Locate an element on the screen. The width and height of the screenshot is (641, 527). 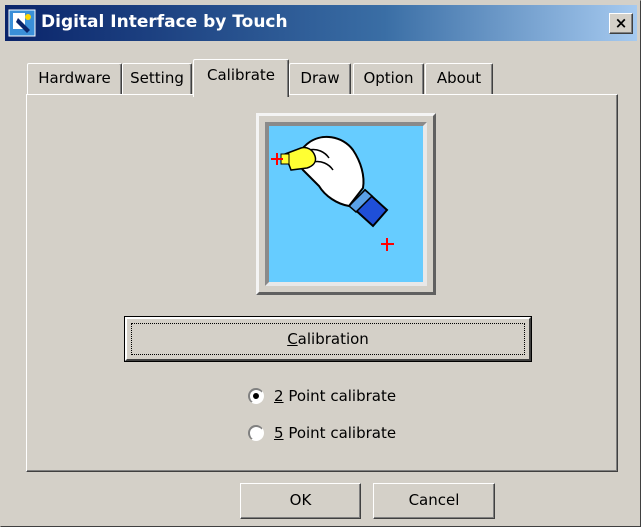
close-icon: × is located at coordinates (621, 23).